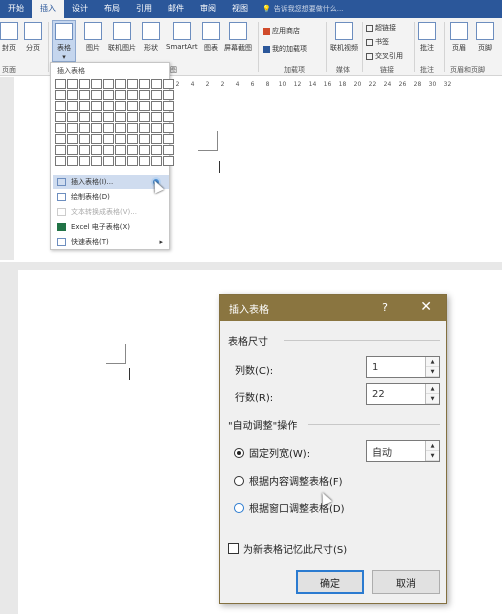 The image size is (502, 614). Describe the element at coordinates (330, 582) in the screenshot. I see `ok-button: 确定` at that location.